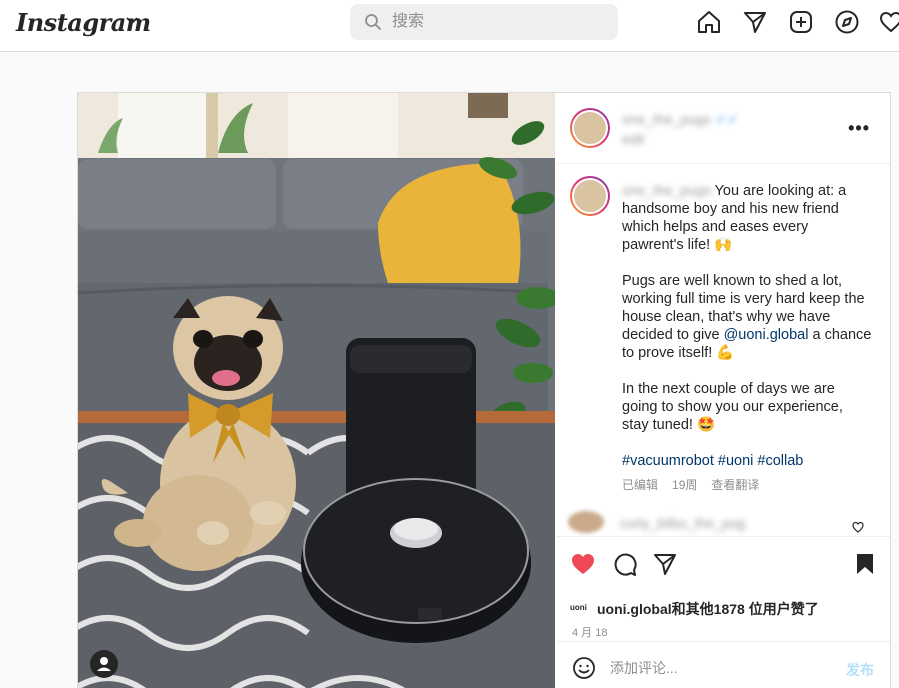 The image size is (899, 688). What do you see at coordinates (590, 196) in the screenshot?
I see `caption-author-avatar` at bounding box center [590, 196].